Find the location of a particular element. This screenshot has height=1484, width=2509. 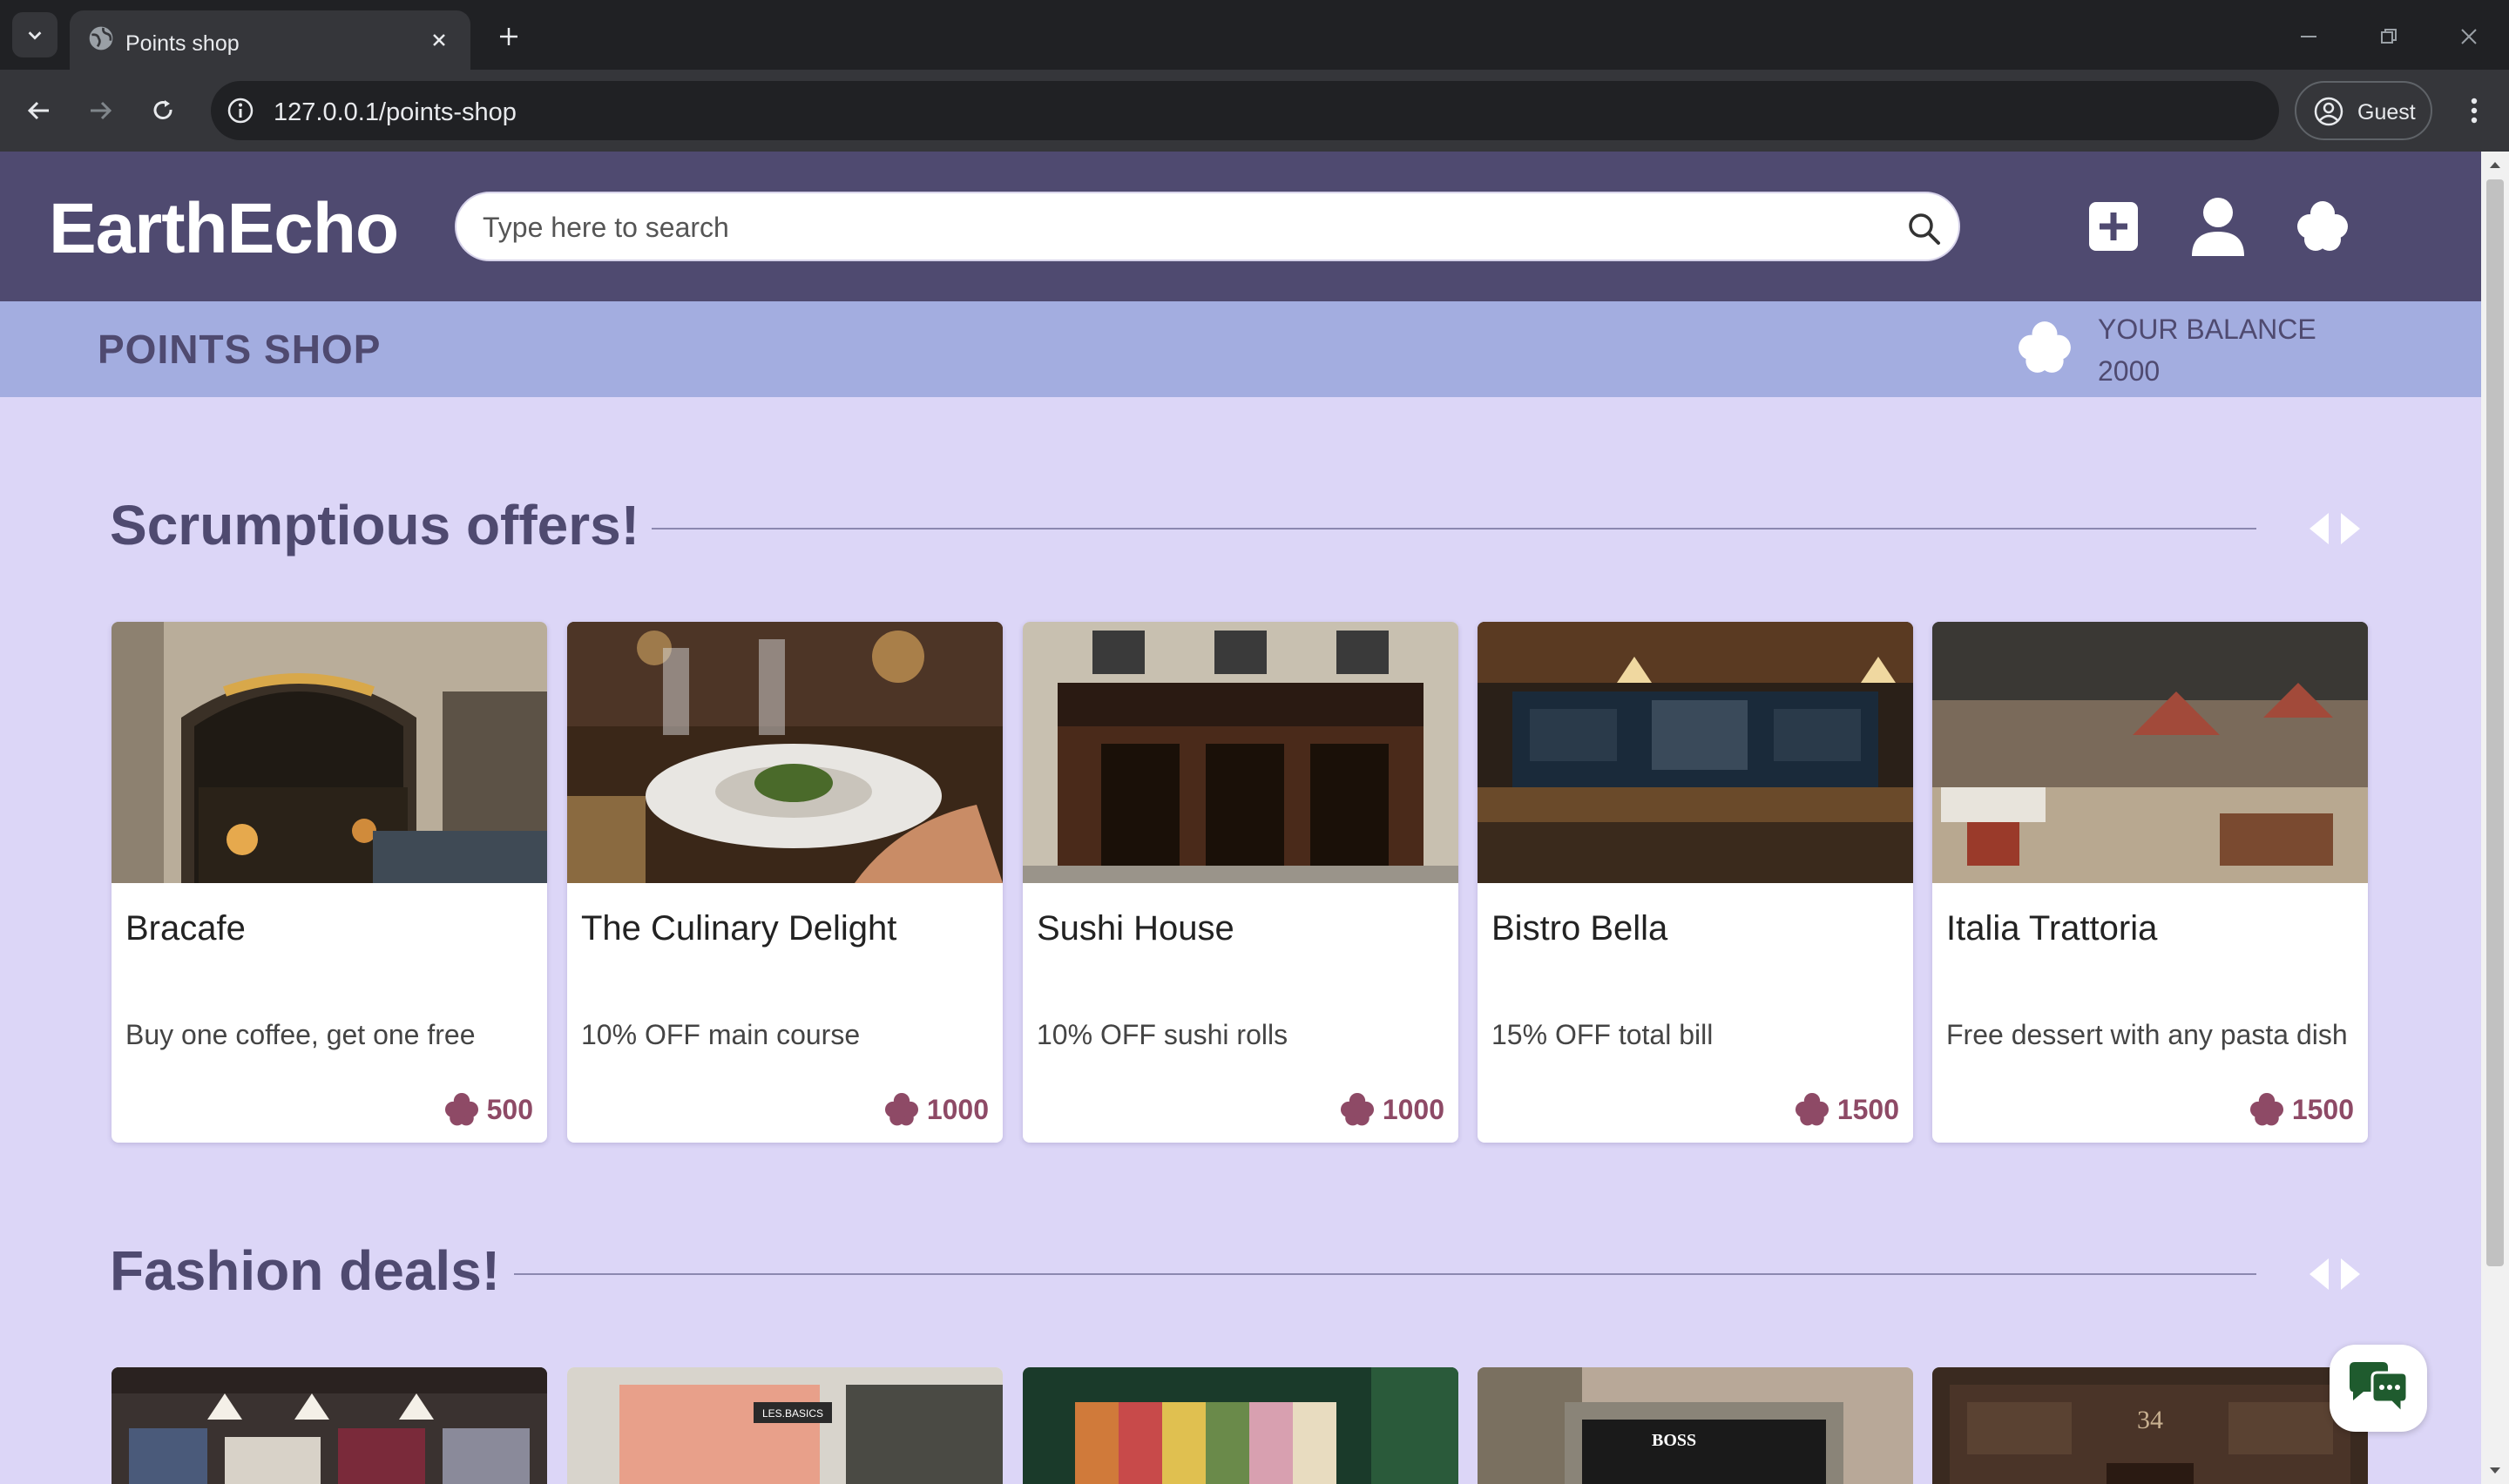

card-offer: Free dessert with any pasta dish is located at coordinates (2147, 1034).